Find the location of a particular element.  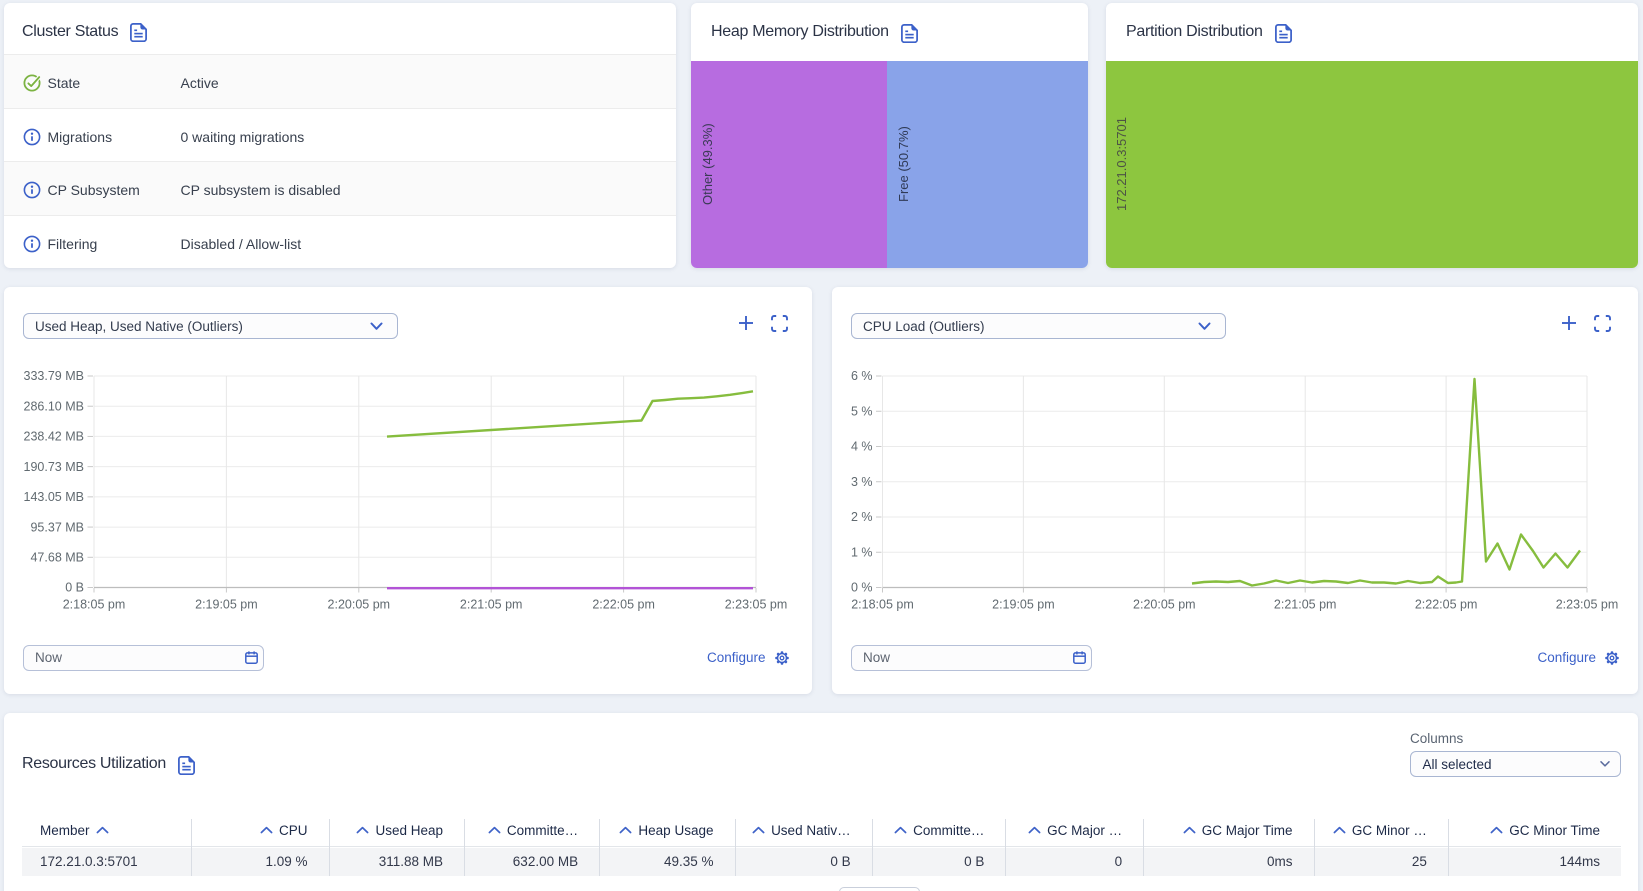

svg-text: 4 % is located at coordinates (862, 447).